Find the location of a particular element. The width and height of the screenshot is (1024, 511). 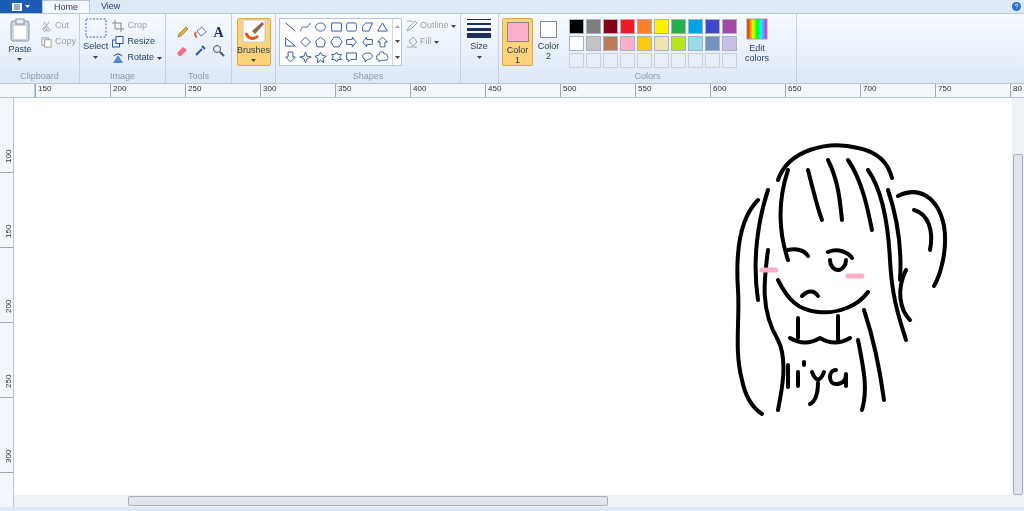

rotate-icon is located at coordinates (118, 58).